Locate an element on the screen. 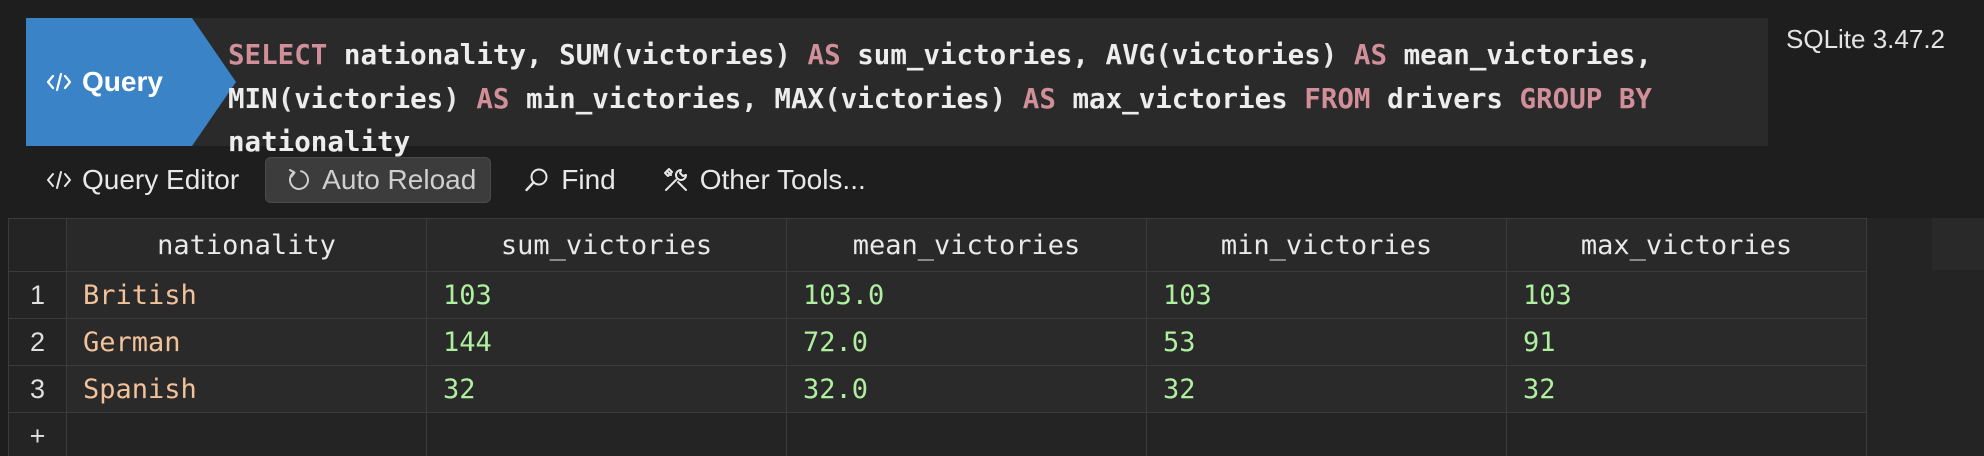 The width and height of the screenshot is (1984, 456). table-cell: 72.0 is located at coordinates (966, 342).